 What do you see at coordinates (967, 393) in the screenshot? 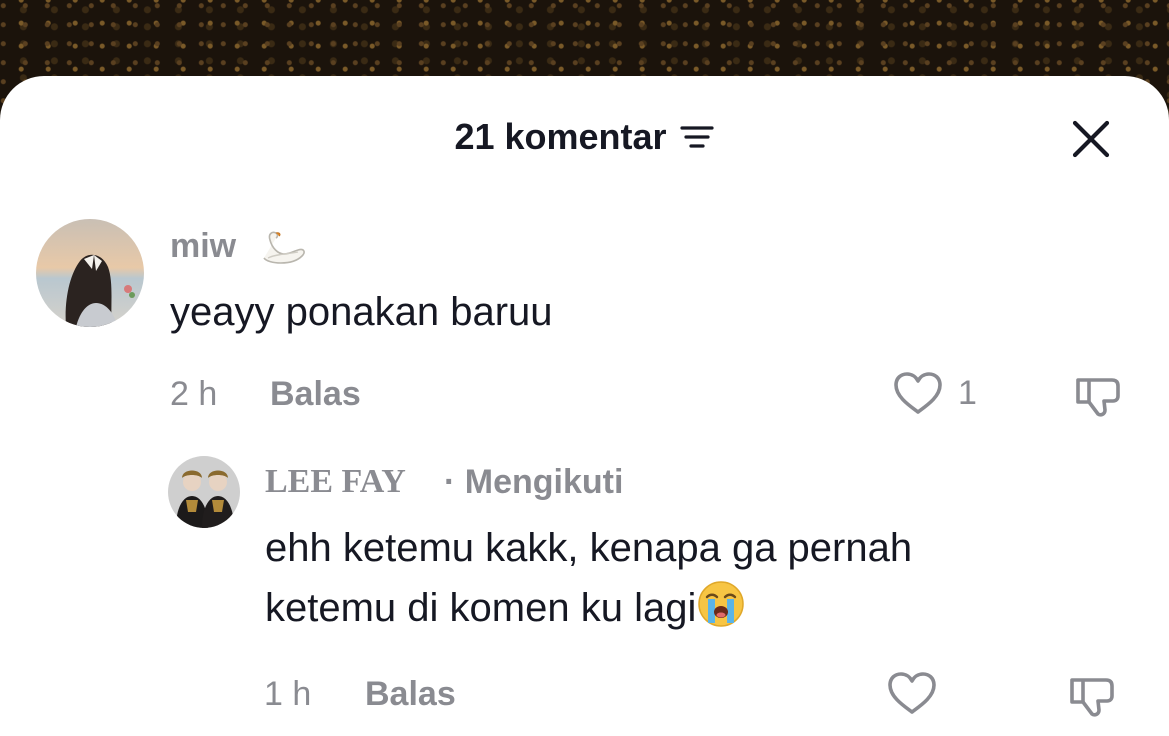
I see `like-count: 1` at bounding box center [967, 393].